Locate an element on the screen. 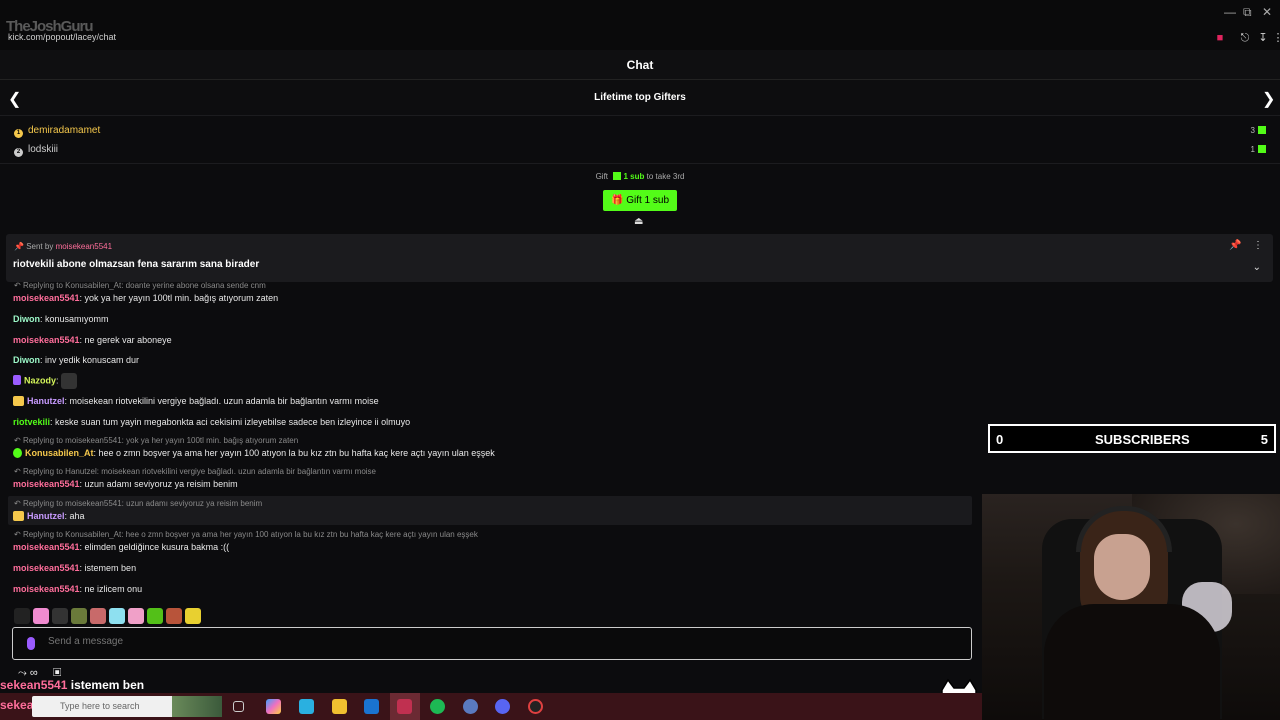  address-url: kick.com/popout/lacey/chat is located at coordinates (62, 37).